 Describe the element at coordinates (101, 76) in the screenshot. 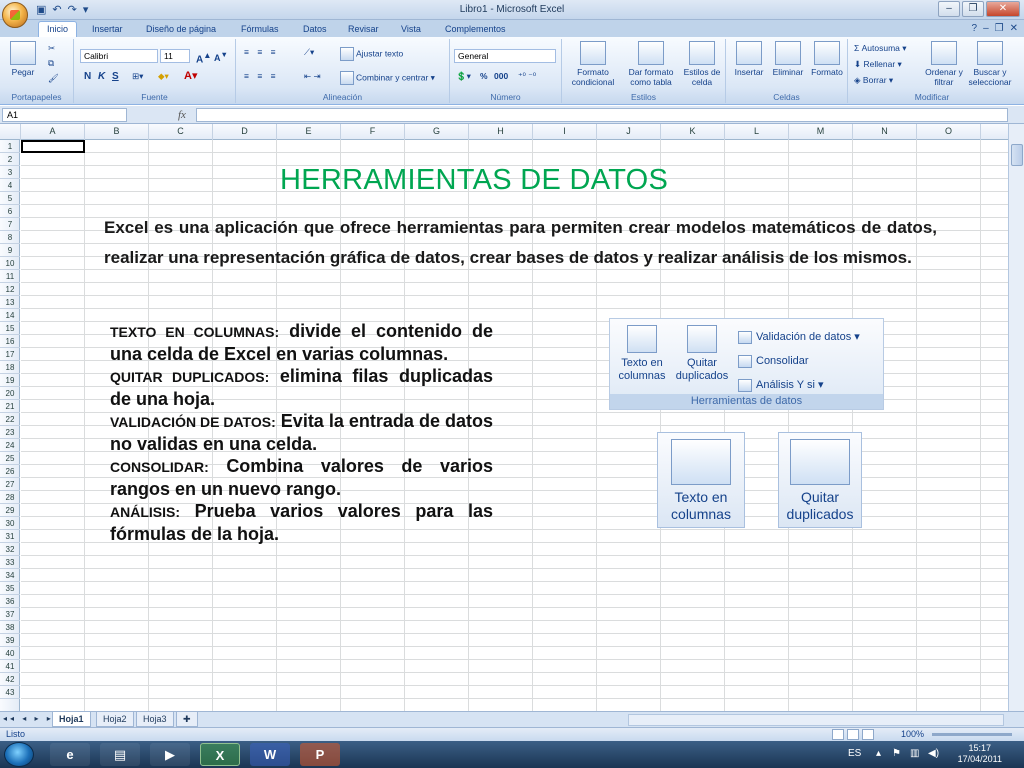

I see `italic-button: K` at that location.